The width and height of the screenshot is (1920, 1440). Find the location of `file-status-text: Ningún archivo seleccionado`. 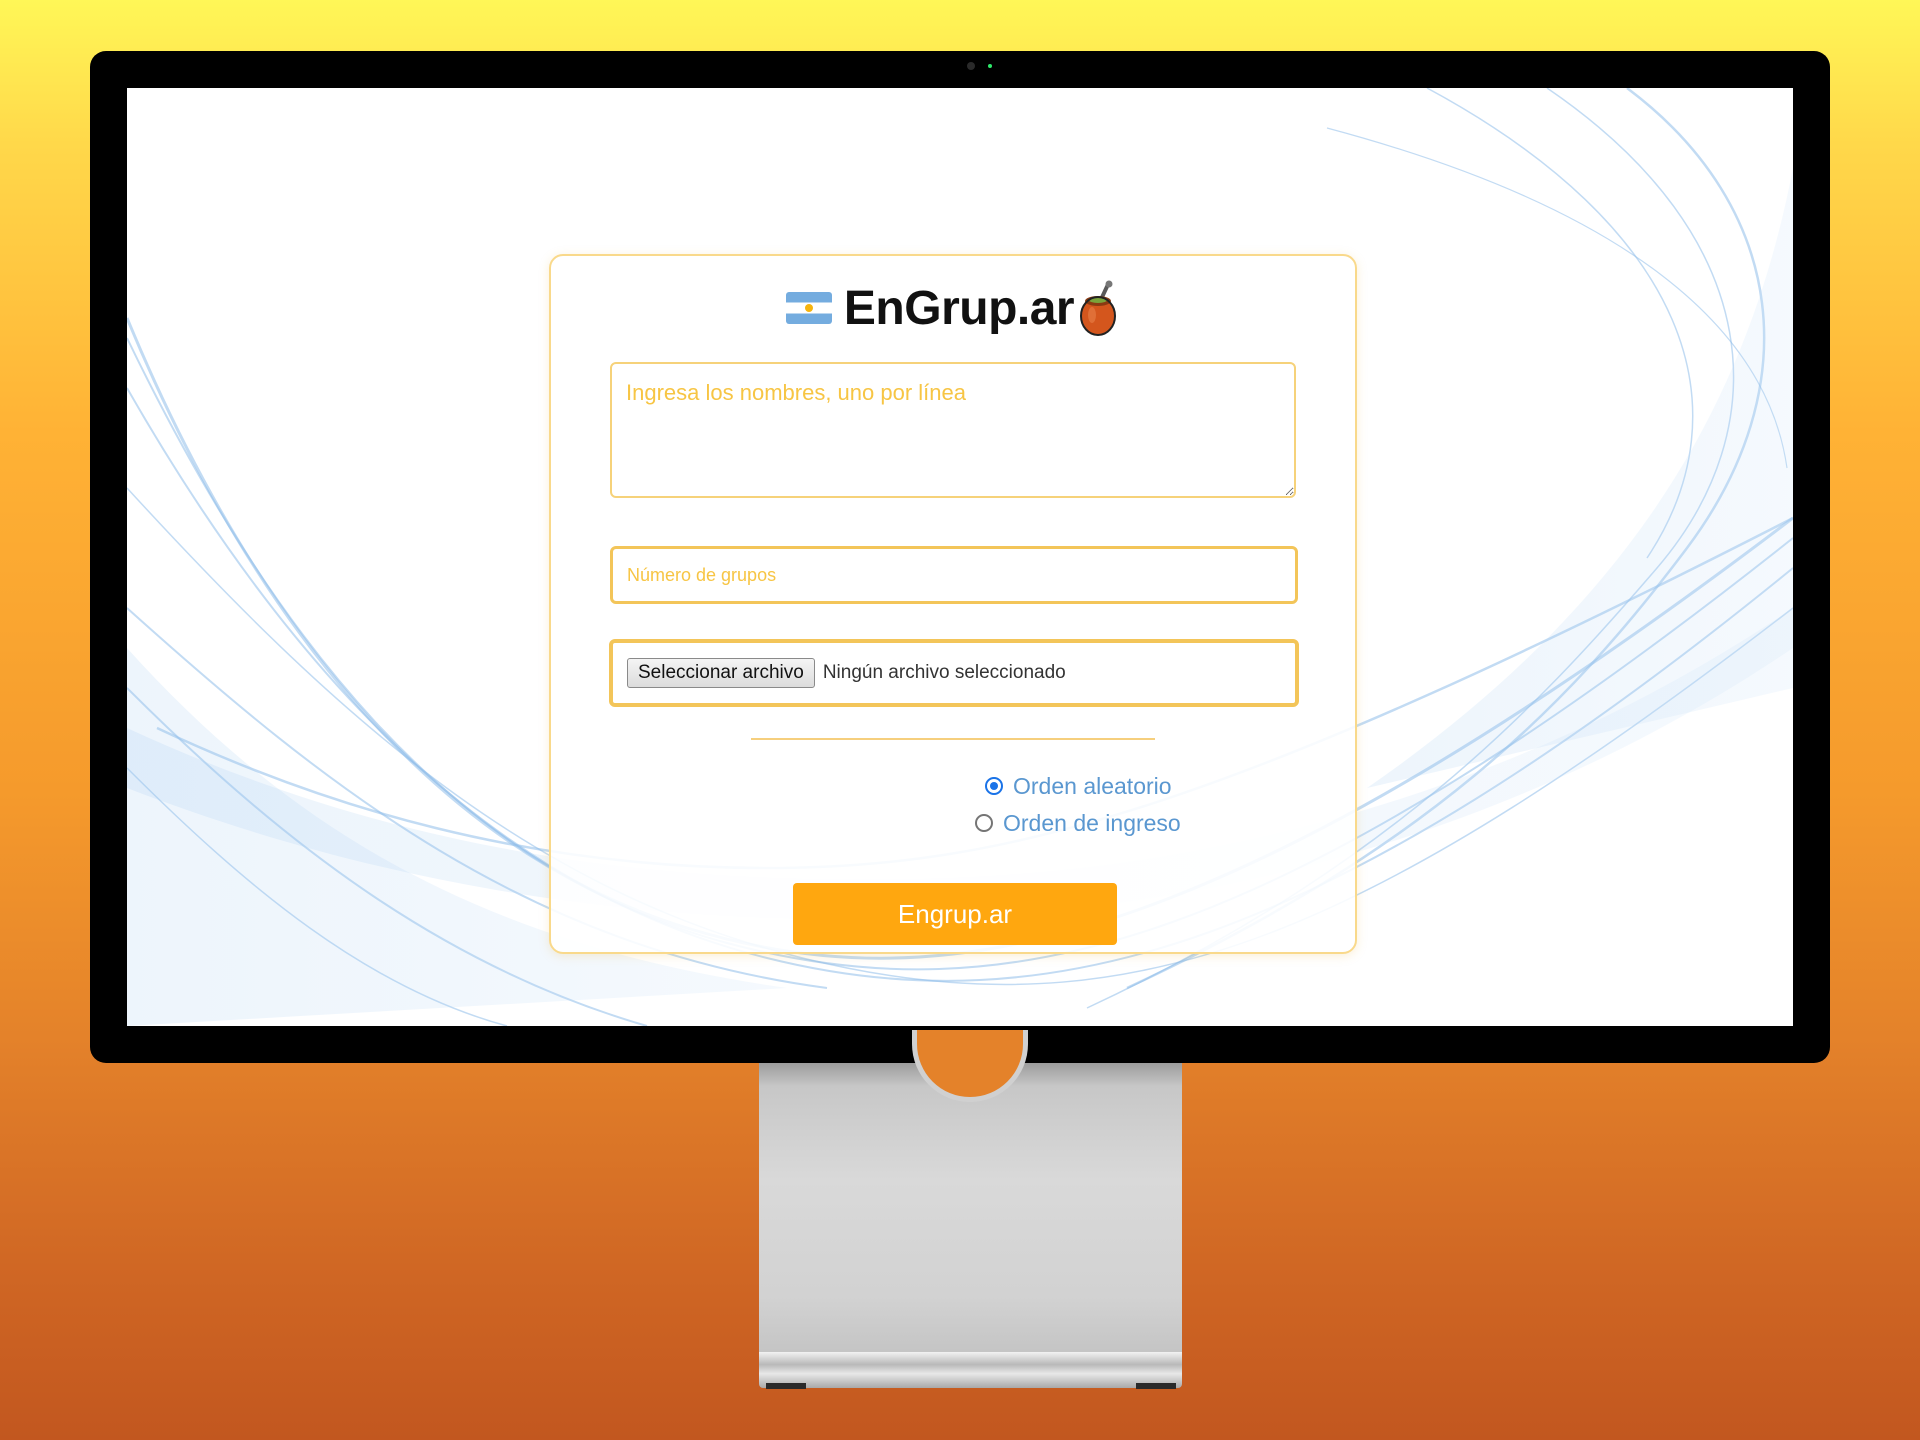

file-status-text: Ningún archivo seleccionado is located at coordinates (944, 672).